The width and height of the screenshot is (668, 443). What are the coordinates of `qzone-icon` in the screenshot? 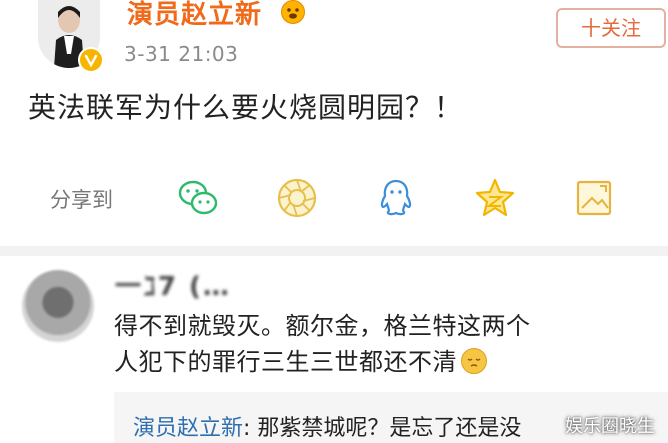 It's located at (495, 198).